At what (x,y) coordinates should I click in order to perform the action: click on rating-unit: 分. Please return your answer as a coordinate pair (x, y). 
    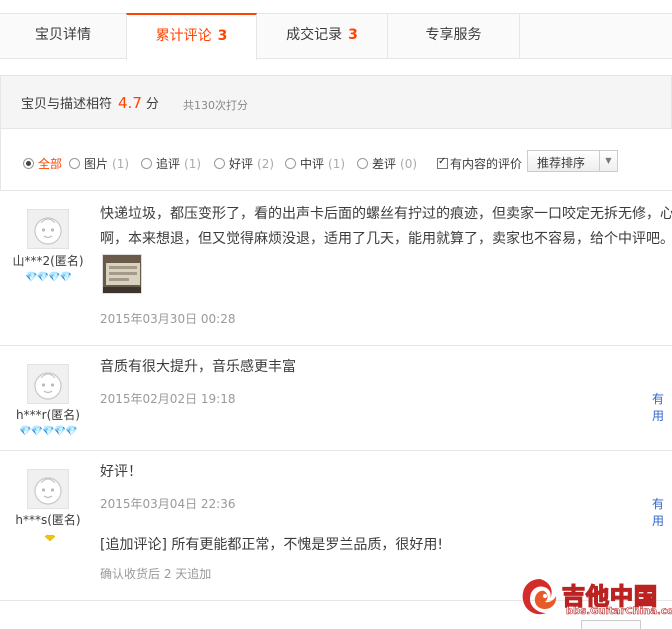
    Looking at the image, I should click on (152, 104).